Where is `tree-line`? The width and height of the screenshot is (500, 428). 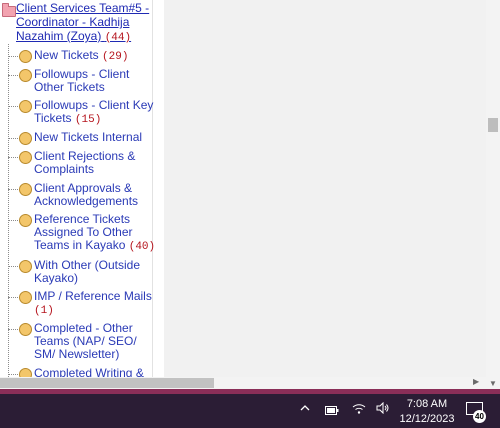
tree-line is located at coordinates (8, 210).